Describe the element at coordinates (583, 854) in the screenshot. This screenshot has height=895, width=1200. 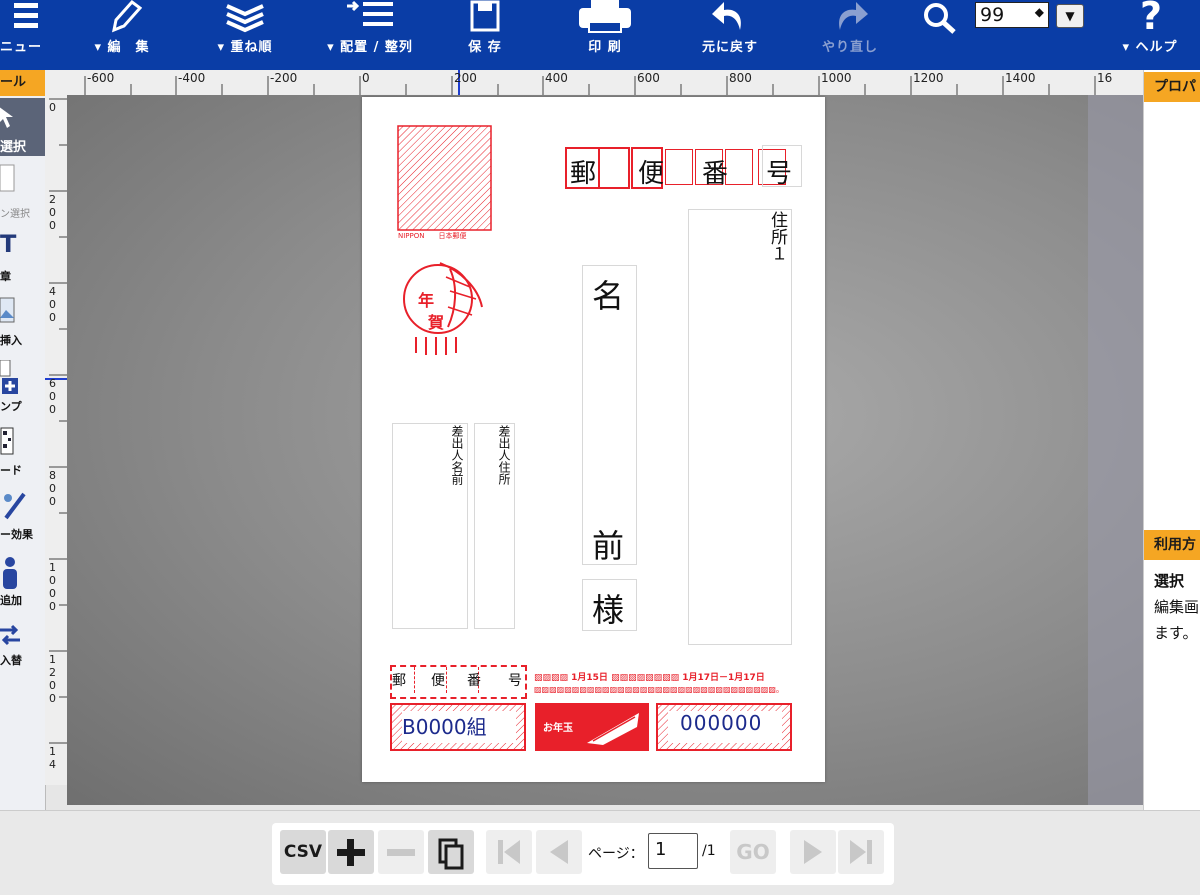
I see `page-navigation: CSV ページ： 1 /1 GO` at that location.